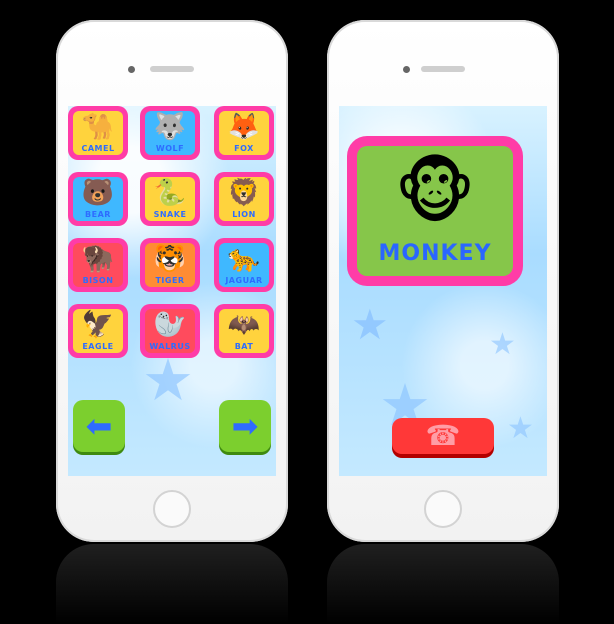 The width and height of the screenshot is (614, 624). I want to click on bat-icon: 🦇, so click(244, 325).